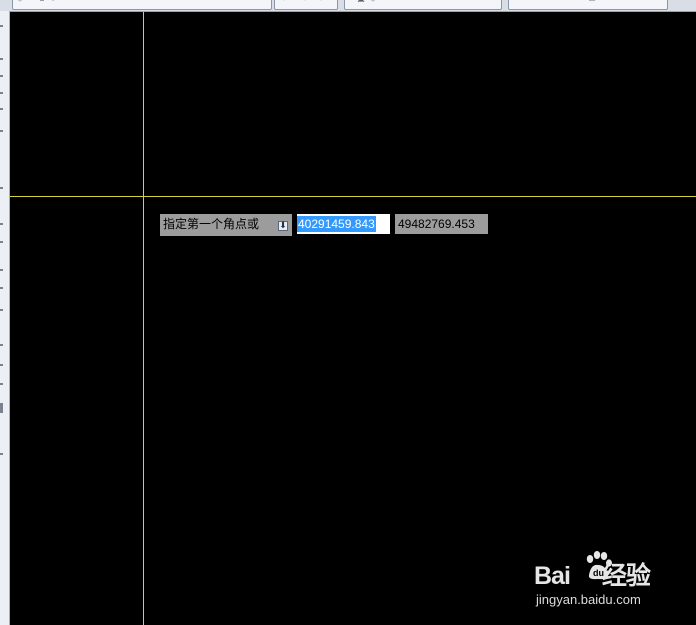  I want to click on baidu-jingyan-watermark: Bai 经验 du jingyan.baidu.com, so click(599, 580).